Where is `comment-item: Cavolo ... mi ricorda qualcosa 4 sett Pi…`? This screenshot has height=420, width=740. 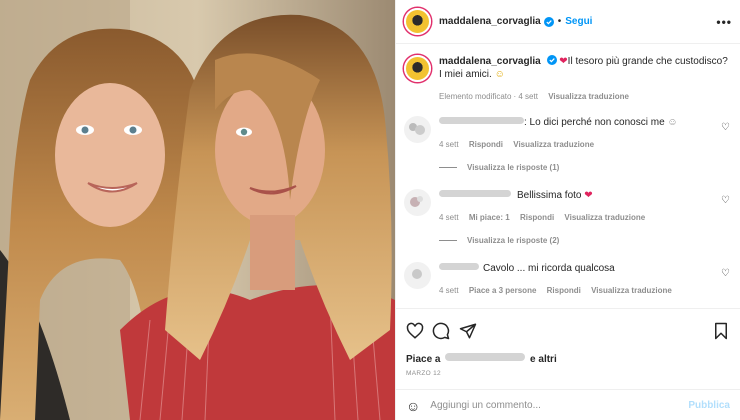 comment-item: Cavolo ... mi ricorda qualcosa 4 sett Pi… is located at coordinates (567, 279).